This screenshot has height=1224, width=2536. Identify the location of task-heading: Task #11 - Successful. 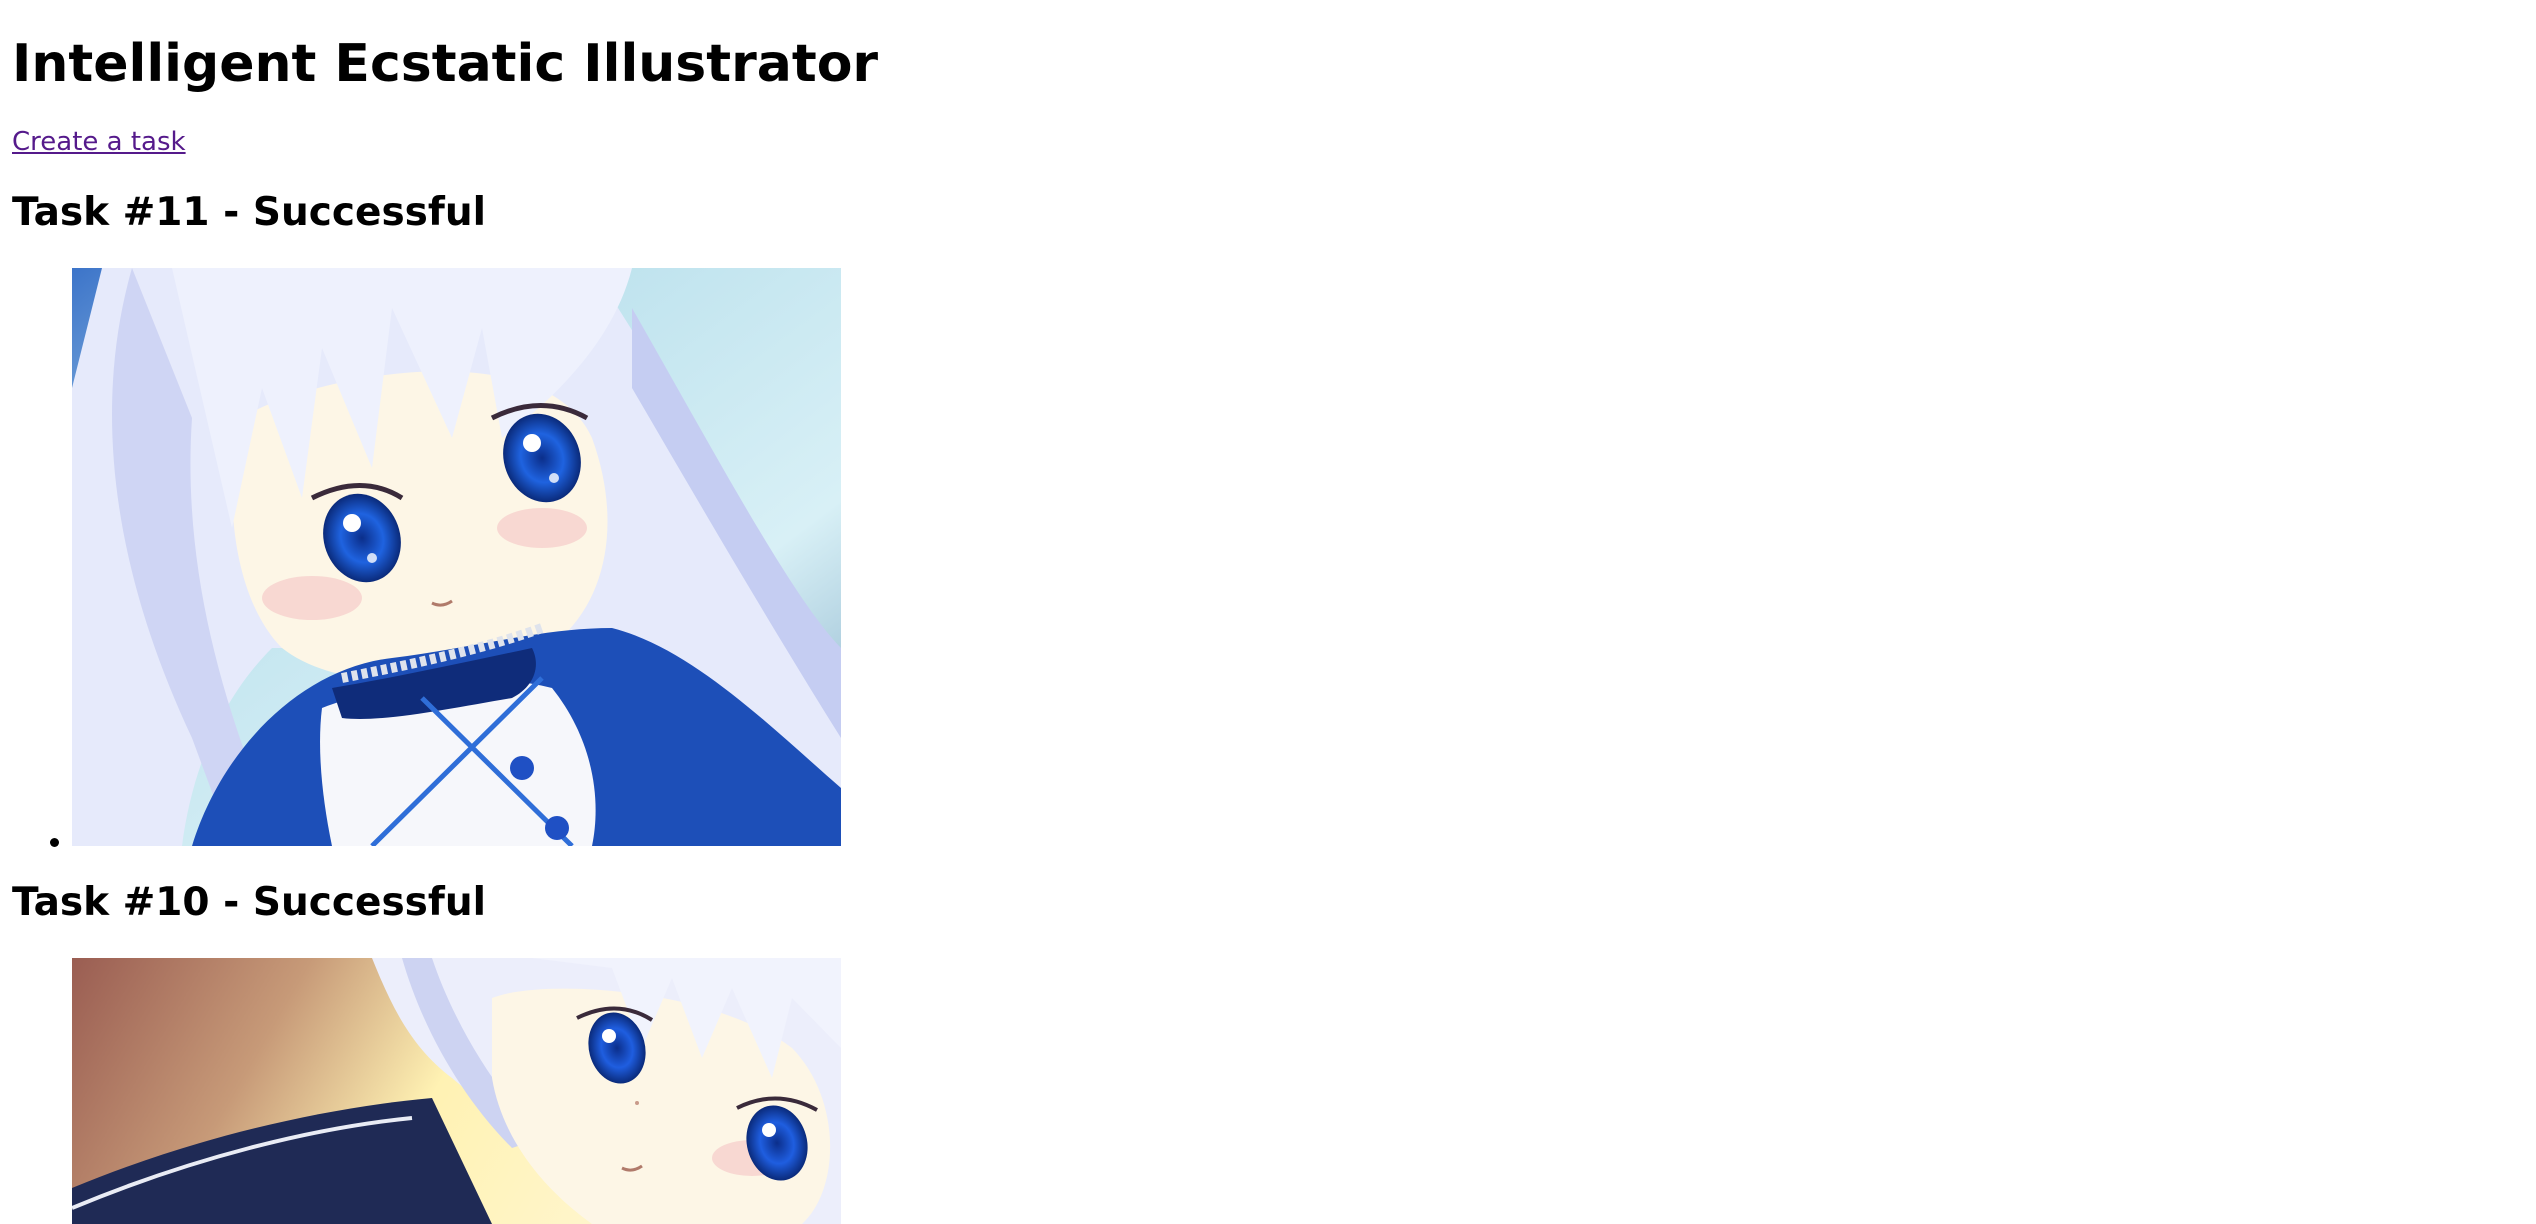
(249, 212).